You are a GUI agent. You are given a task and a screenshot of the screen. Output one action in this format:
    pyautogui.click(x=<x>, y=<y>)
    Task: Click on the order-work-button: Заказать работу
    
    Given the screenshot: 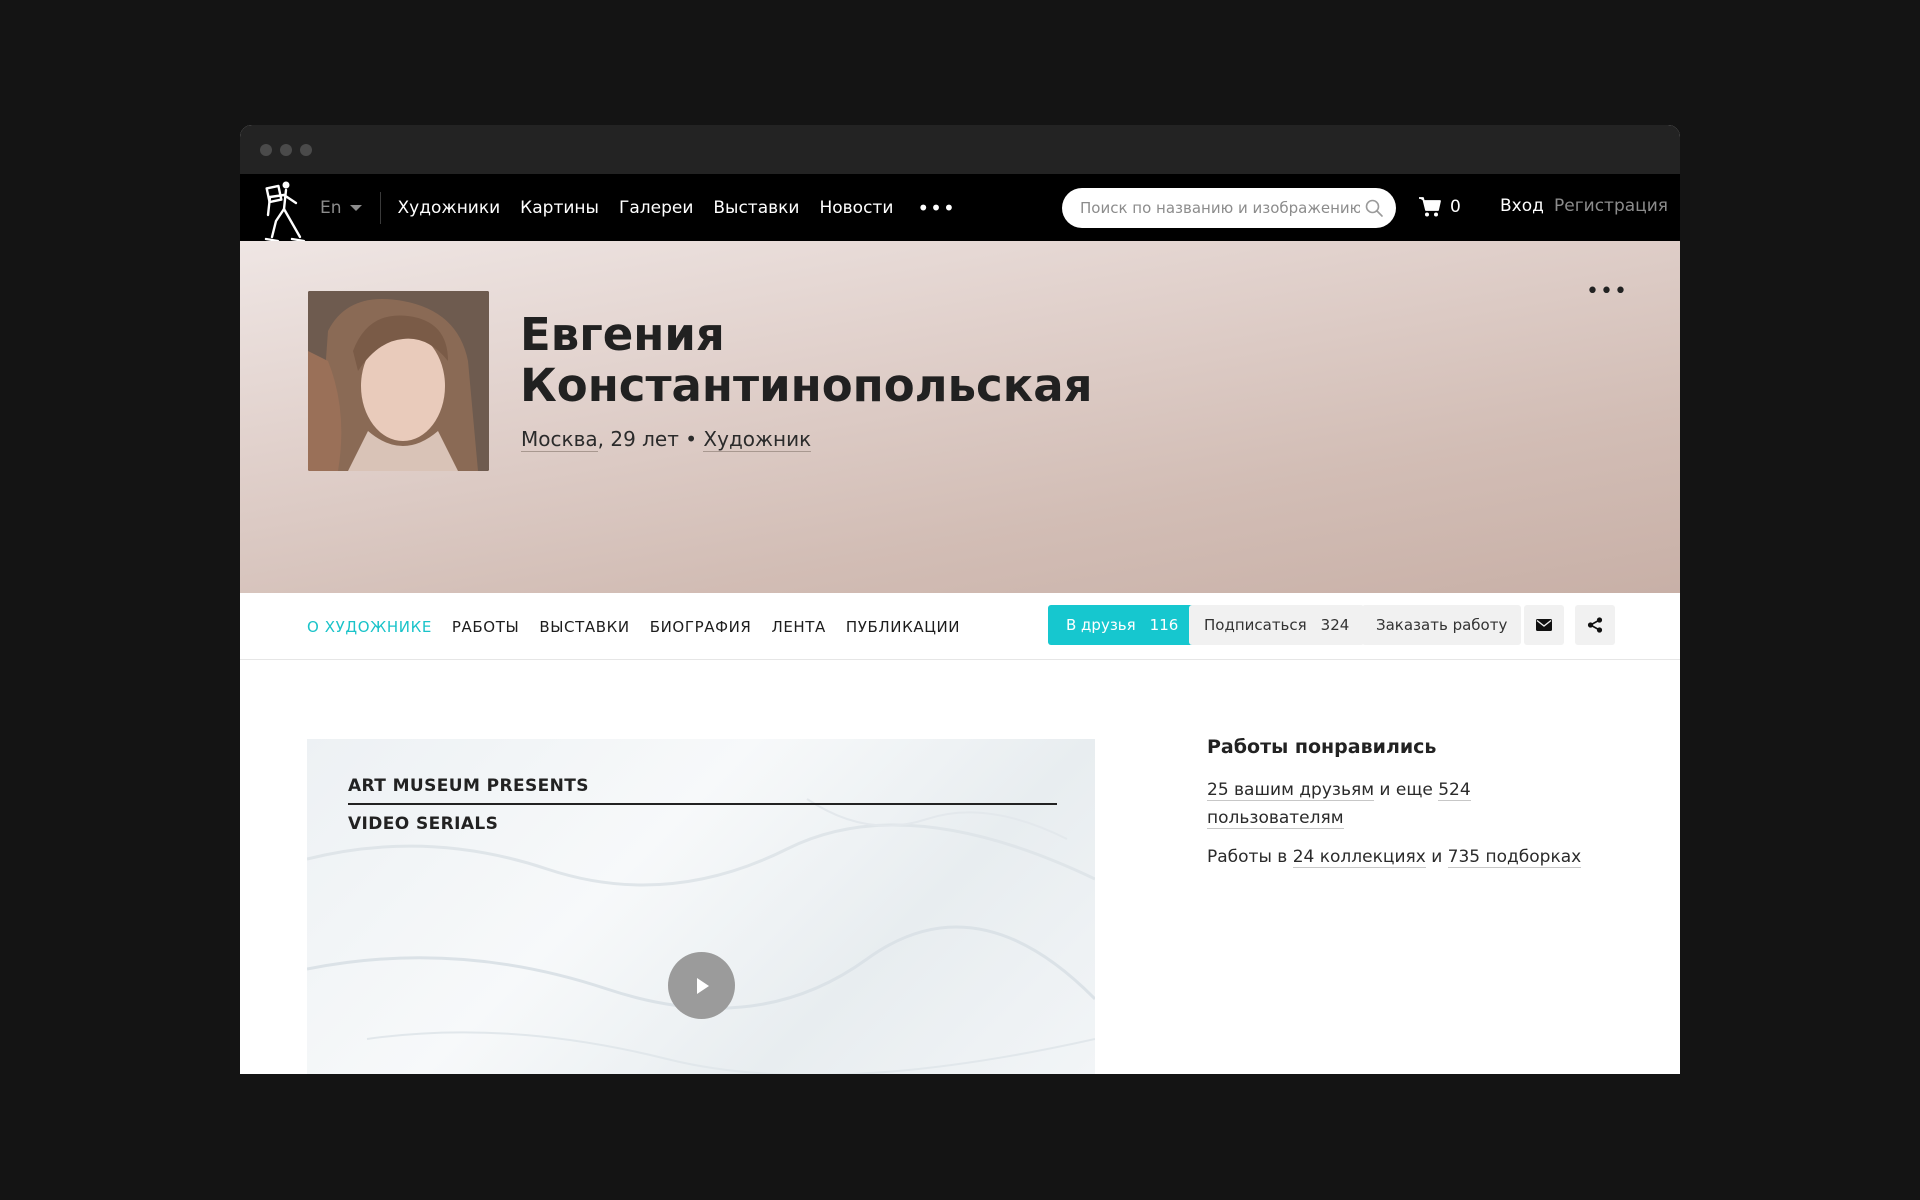 What is the action you would take?
    pyautogui.click(x=1442, y=625)
    